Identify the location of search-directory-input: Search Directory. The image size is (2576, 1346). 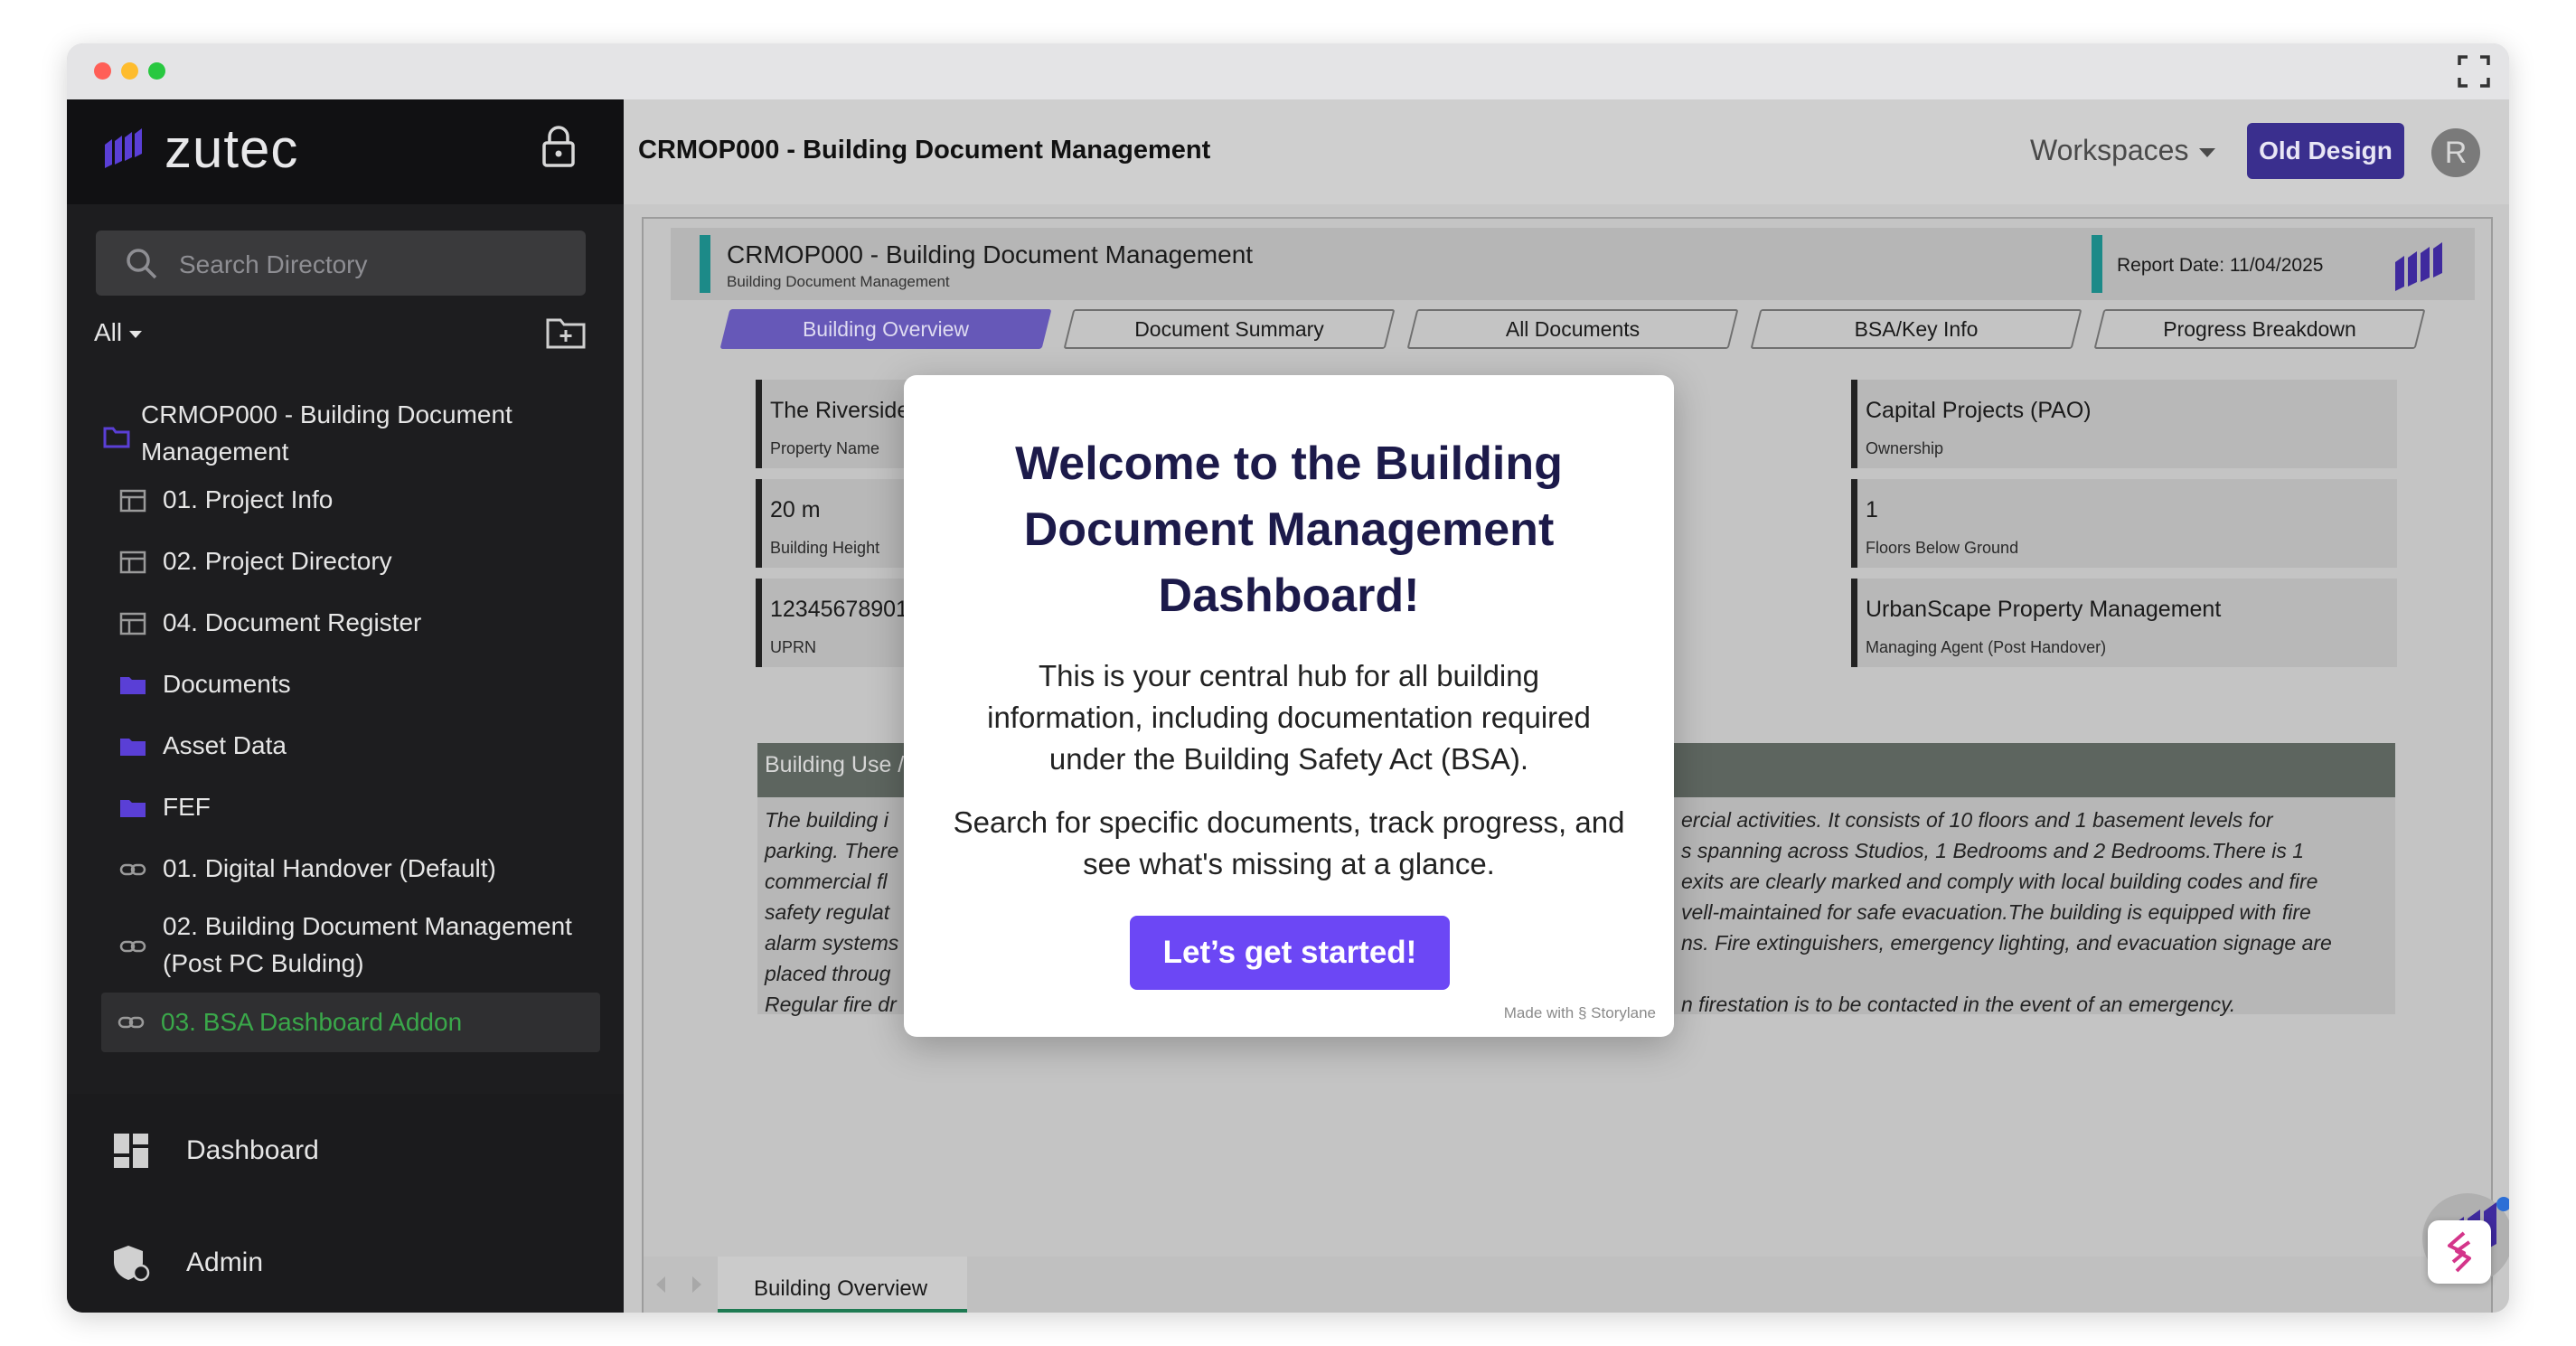
(341, 263).